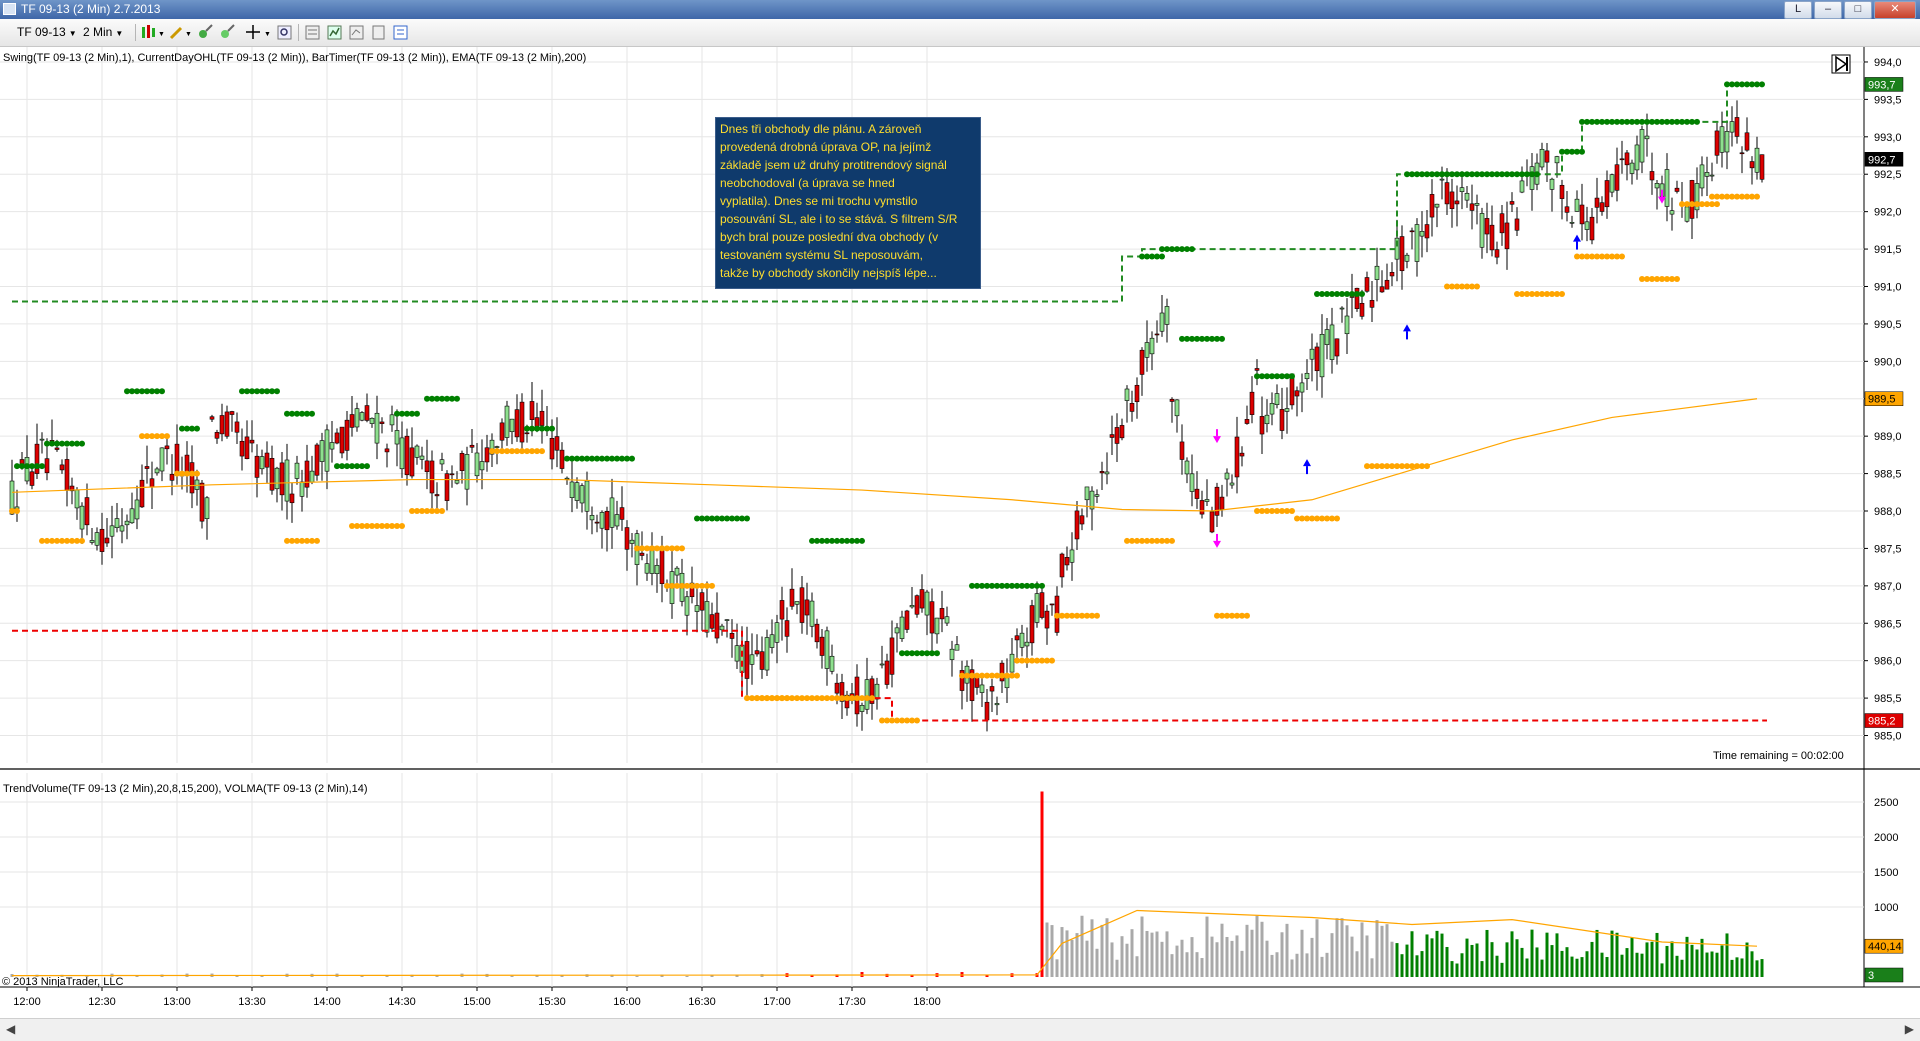 The image size is (1920, 1041). Describe the element at coordinates (1858, 10) in the screenshot. I see `maximize-button: □` at that location.